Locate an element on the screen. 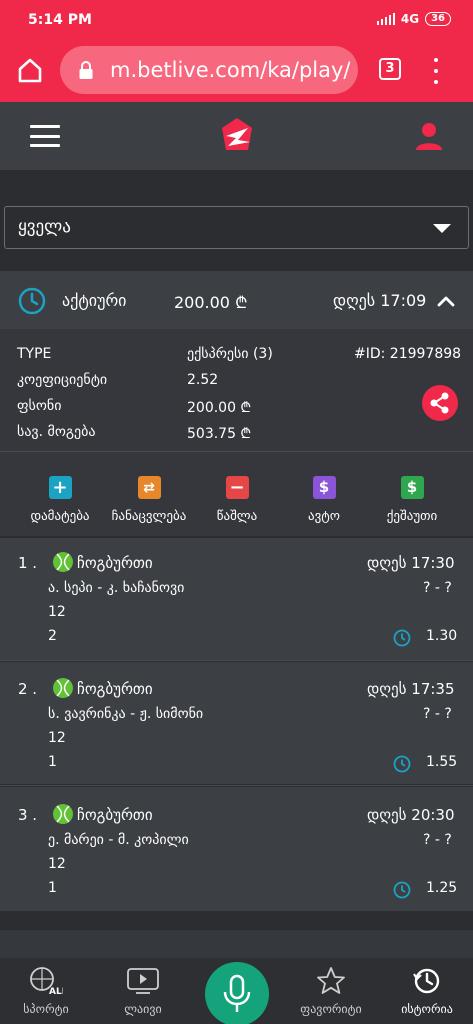  status-indicators: 4G 36 is located at coordinates (413, 19).